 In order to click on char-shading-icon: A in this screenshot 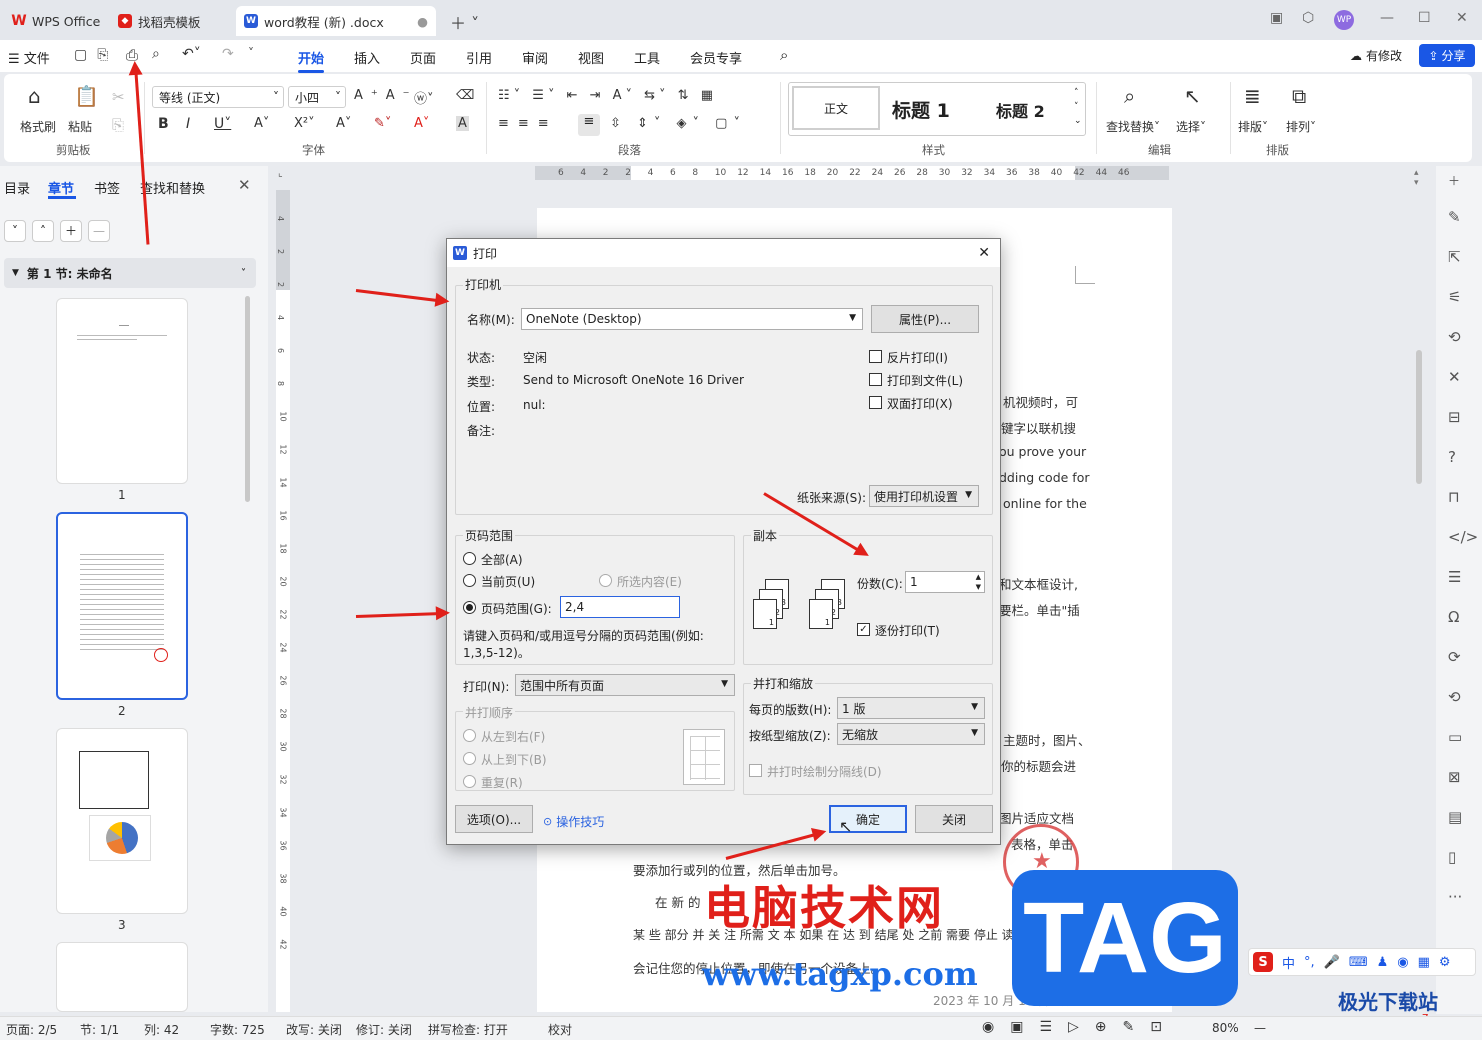, I will do `click(462, 123)`.